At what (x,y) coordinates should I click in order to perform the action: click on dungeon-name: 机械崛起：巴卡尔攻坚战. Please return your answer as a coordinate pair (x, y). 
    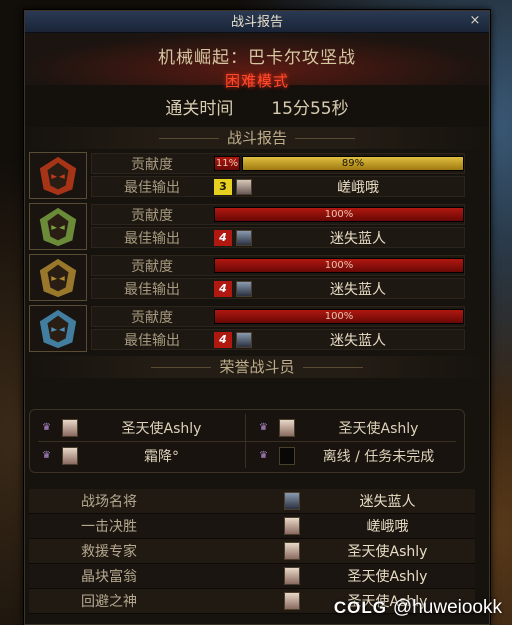
    Looking at the image, I should click on (257, 58).